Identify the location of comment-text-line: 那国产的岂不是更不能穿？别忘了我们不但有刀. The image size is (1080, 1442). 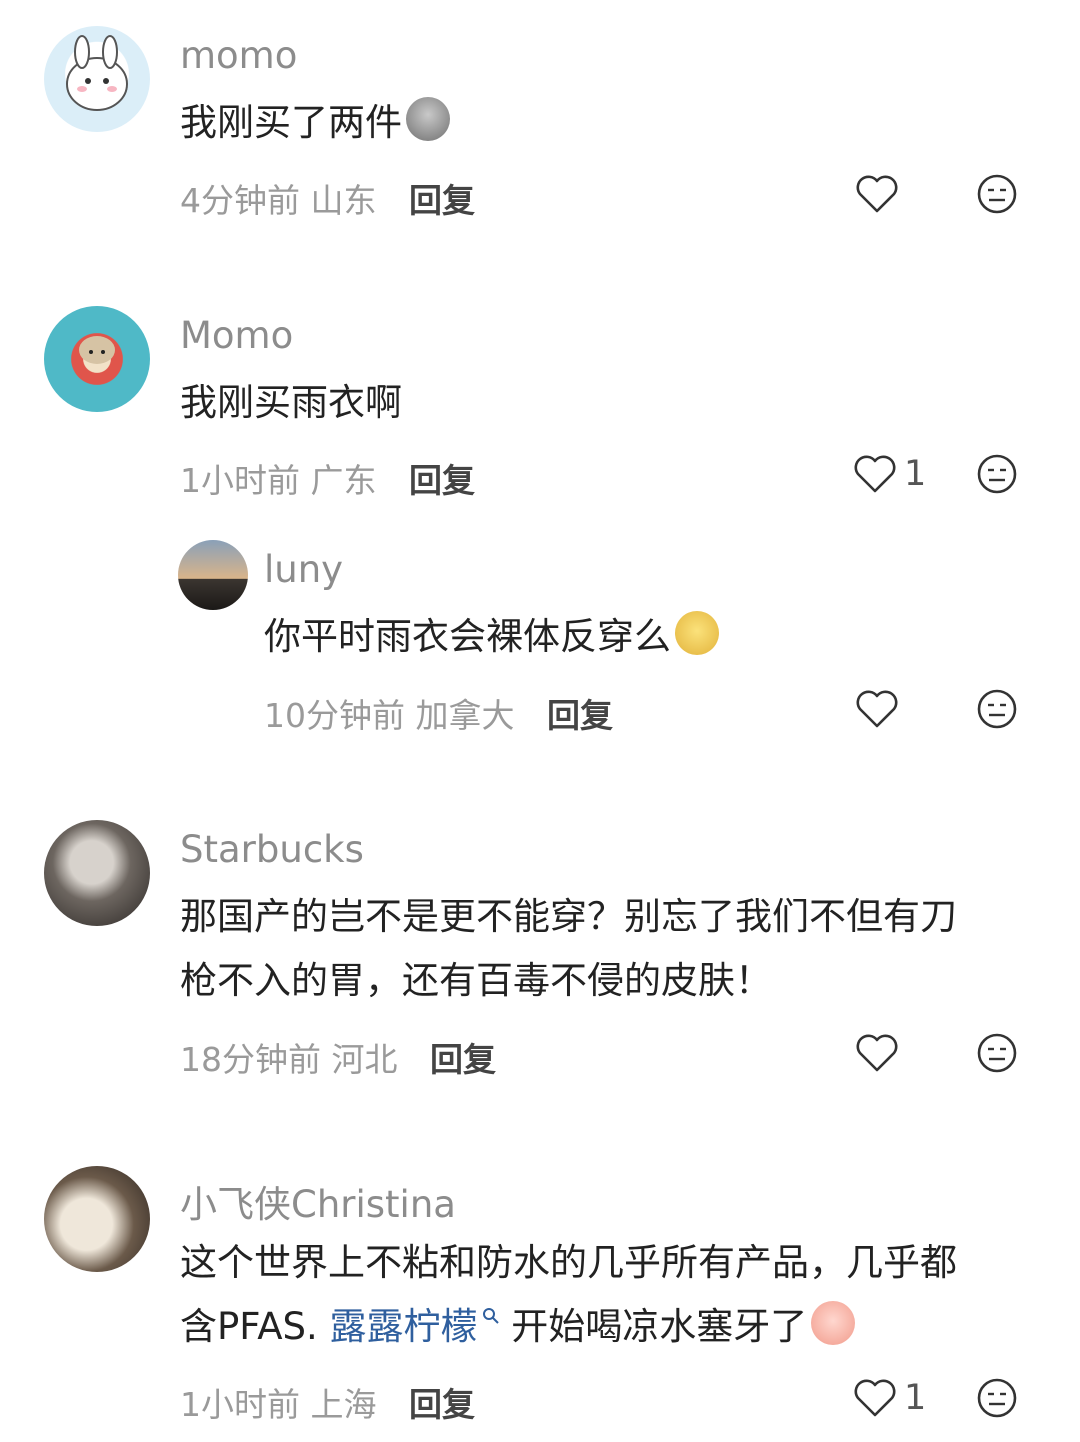
(568, 916).